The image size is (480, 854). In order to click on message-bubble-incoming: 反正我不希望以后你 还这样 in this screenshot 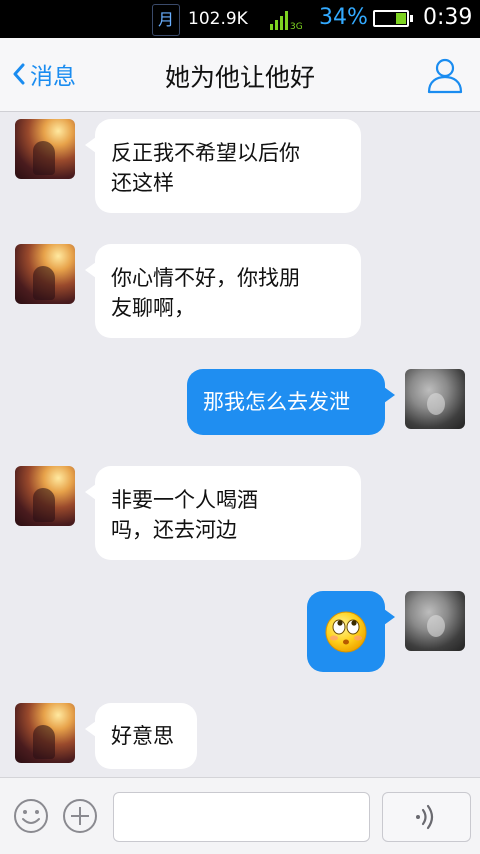, I will do `click(223, 166)`.